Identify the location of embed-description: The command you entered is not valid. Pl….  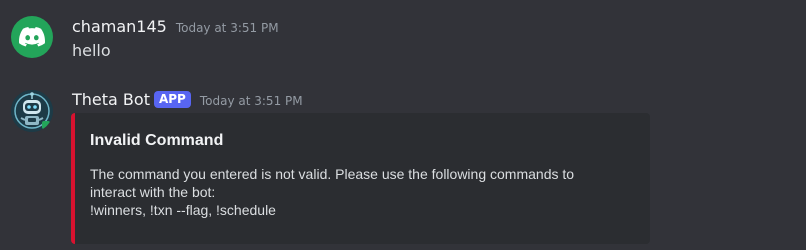
(332, 192).